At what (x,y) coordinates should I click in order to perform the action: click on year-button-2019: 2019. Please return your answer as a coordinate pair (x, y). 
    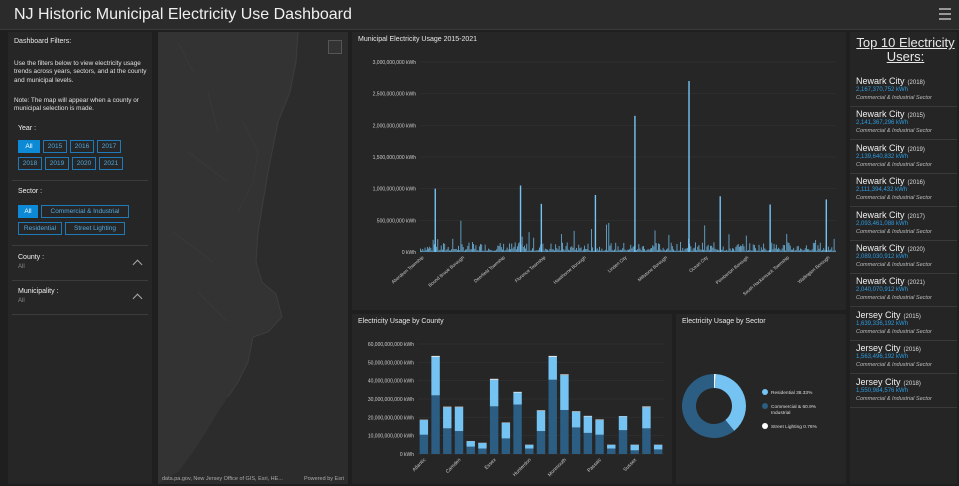
    Looking at the image, I should click on (57, 163).